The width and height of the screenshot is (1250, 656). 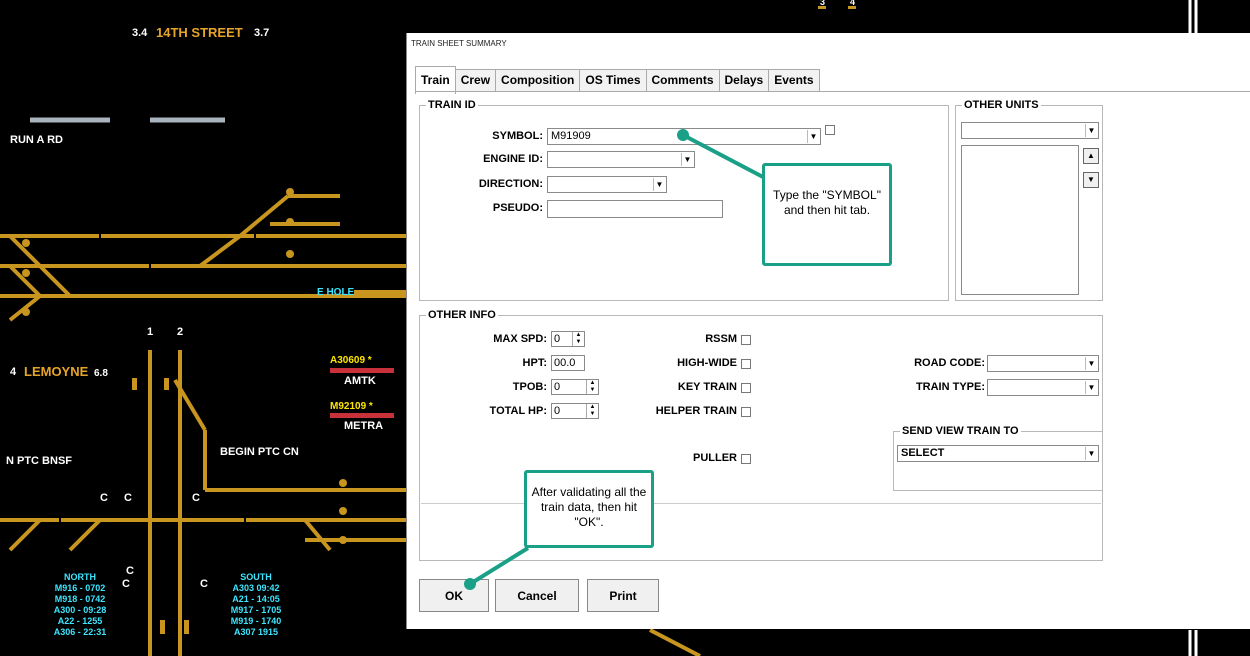 What do you see at coordinates (746, 459) in the screenshot?
I see `puller-checkbox` at bounding box center [746, 459].